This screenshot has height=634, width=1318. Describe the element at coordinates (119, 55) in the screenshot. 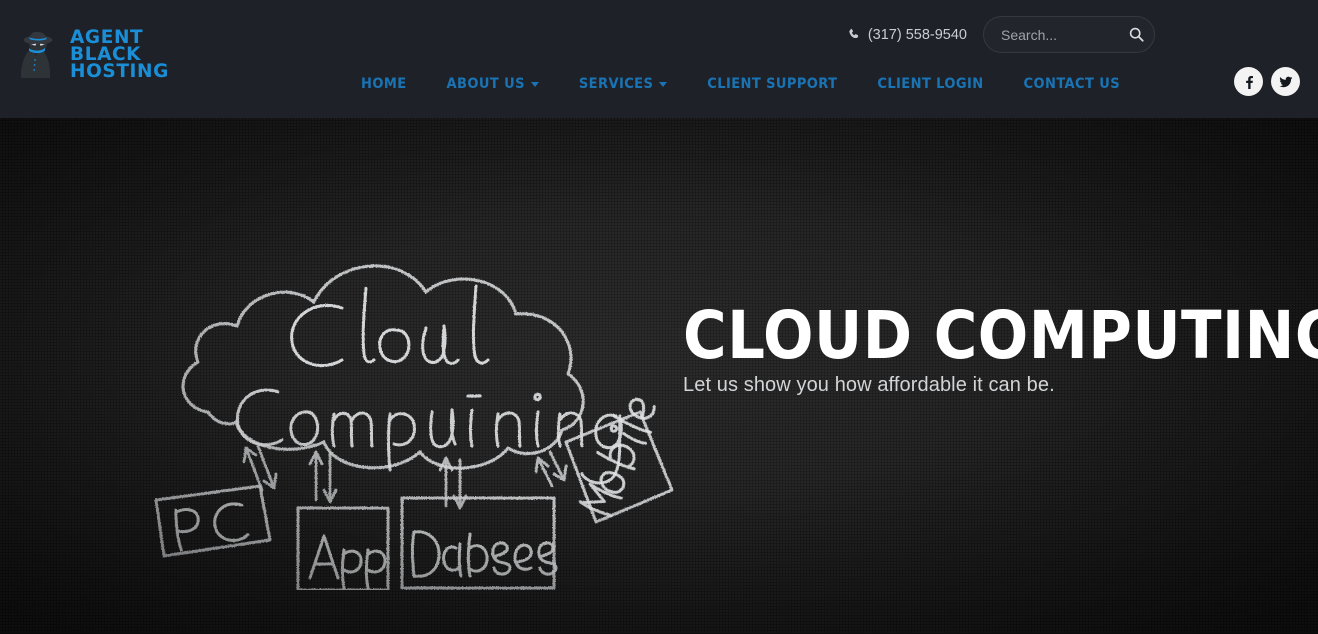

I see `logo-wordmark: AGENT BLACK HOSTING` at that location.